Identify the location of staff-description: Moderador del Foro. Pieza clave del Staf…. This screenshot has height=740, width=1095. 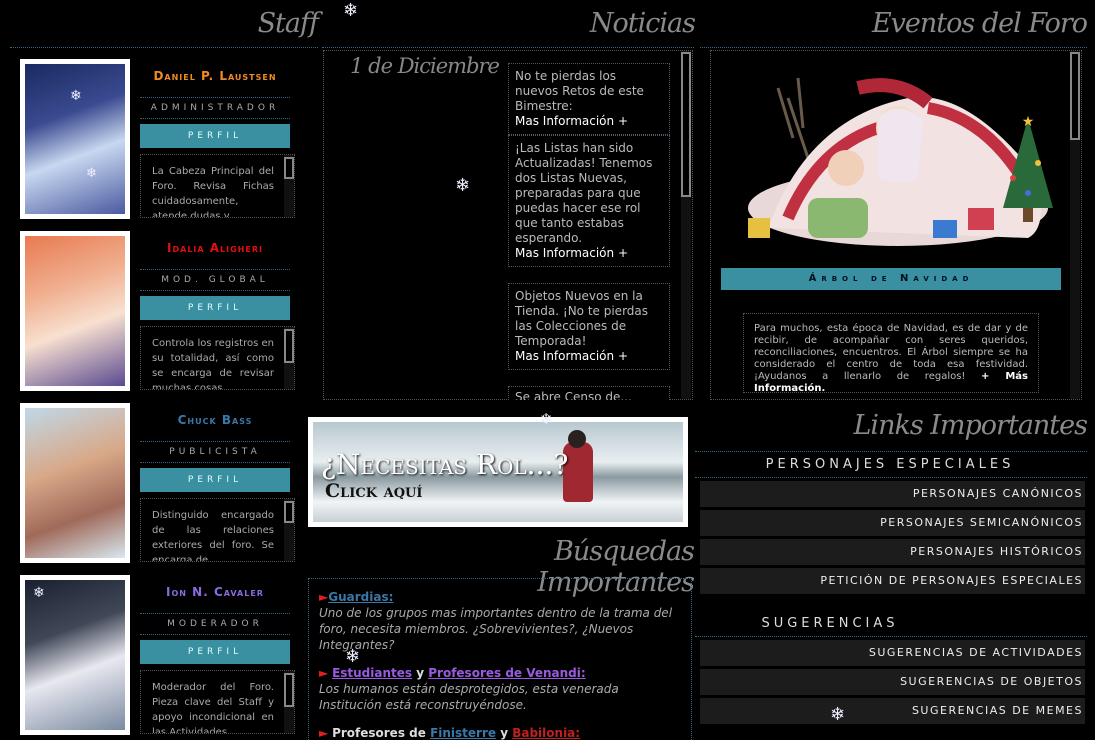
(217, 702).